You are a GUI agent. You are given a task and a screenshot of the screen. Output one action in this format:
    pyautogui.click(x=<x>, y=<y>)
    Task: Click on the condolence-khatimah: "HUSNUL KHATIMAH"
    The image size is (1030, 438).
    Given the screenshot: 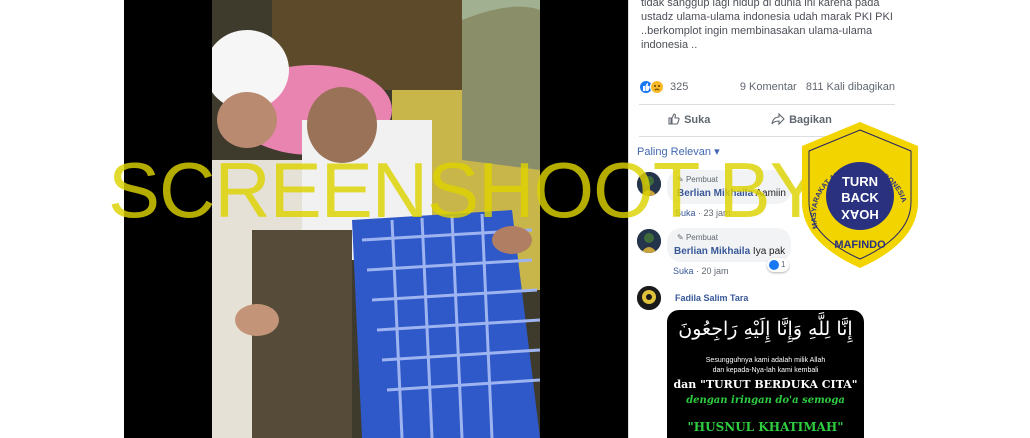 What is the action you would take?
    pyautogui.click(x=765, y=427)
    